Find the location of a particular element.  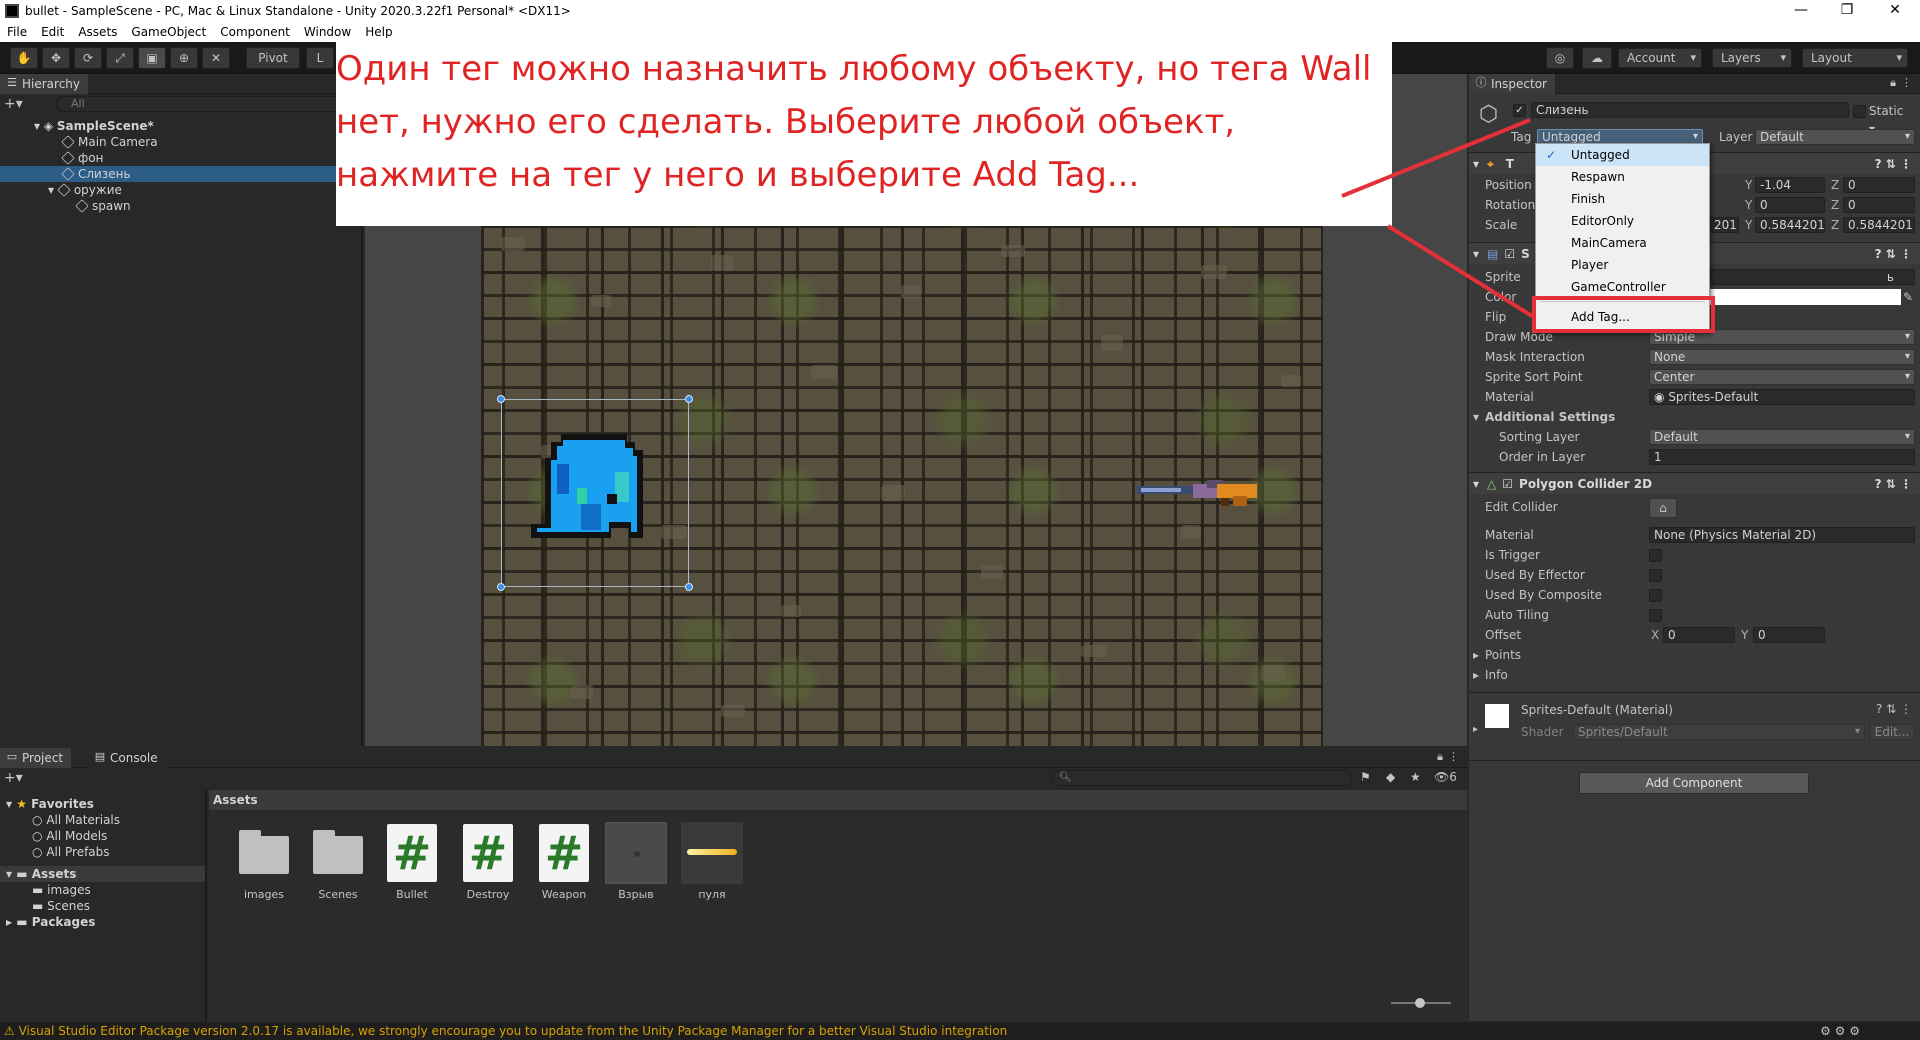

active-checkbox: ✓ is located at coordinates (1519, 110).